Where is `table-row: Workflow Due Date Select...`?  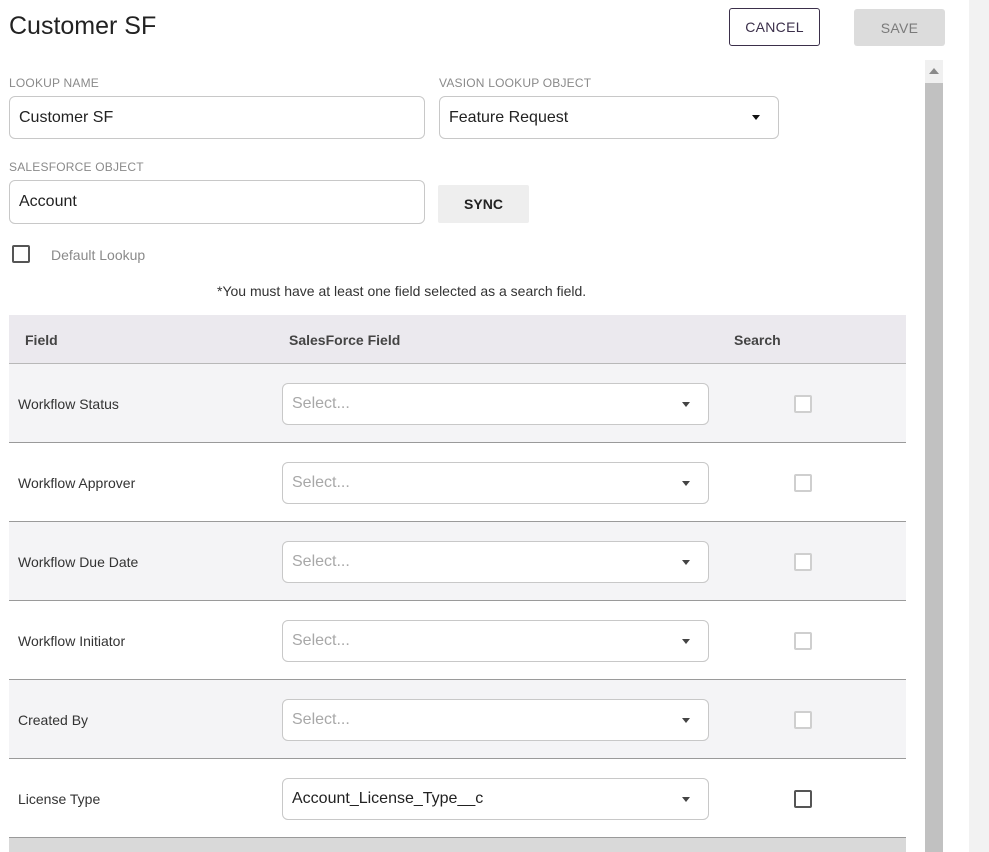
table-row: Workflow Due Date Select... is located at coordinates (457, 561).